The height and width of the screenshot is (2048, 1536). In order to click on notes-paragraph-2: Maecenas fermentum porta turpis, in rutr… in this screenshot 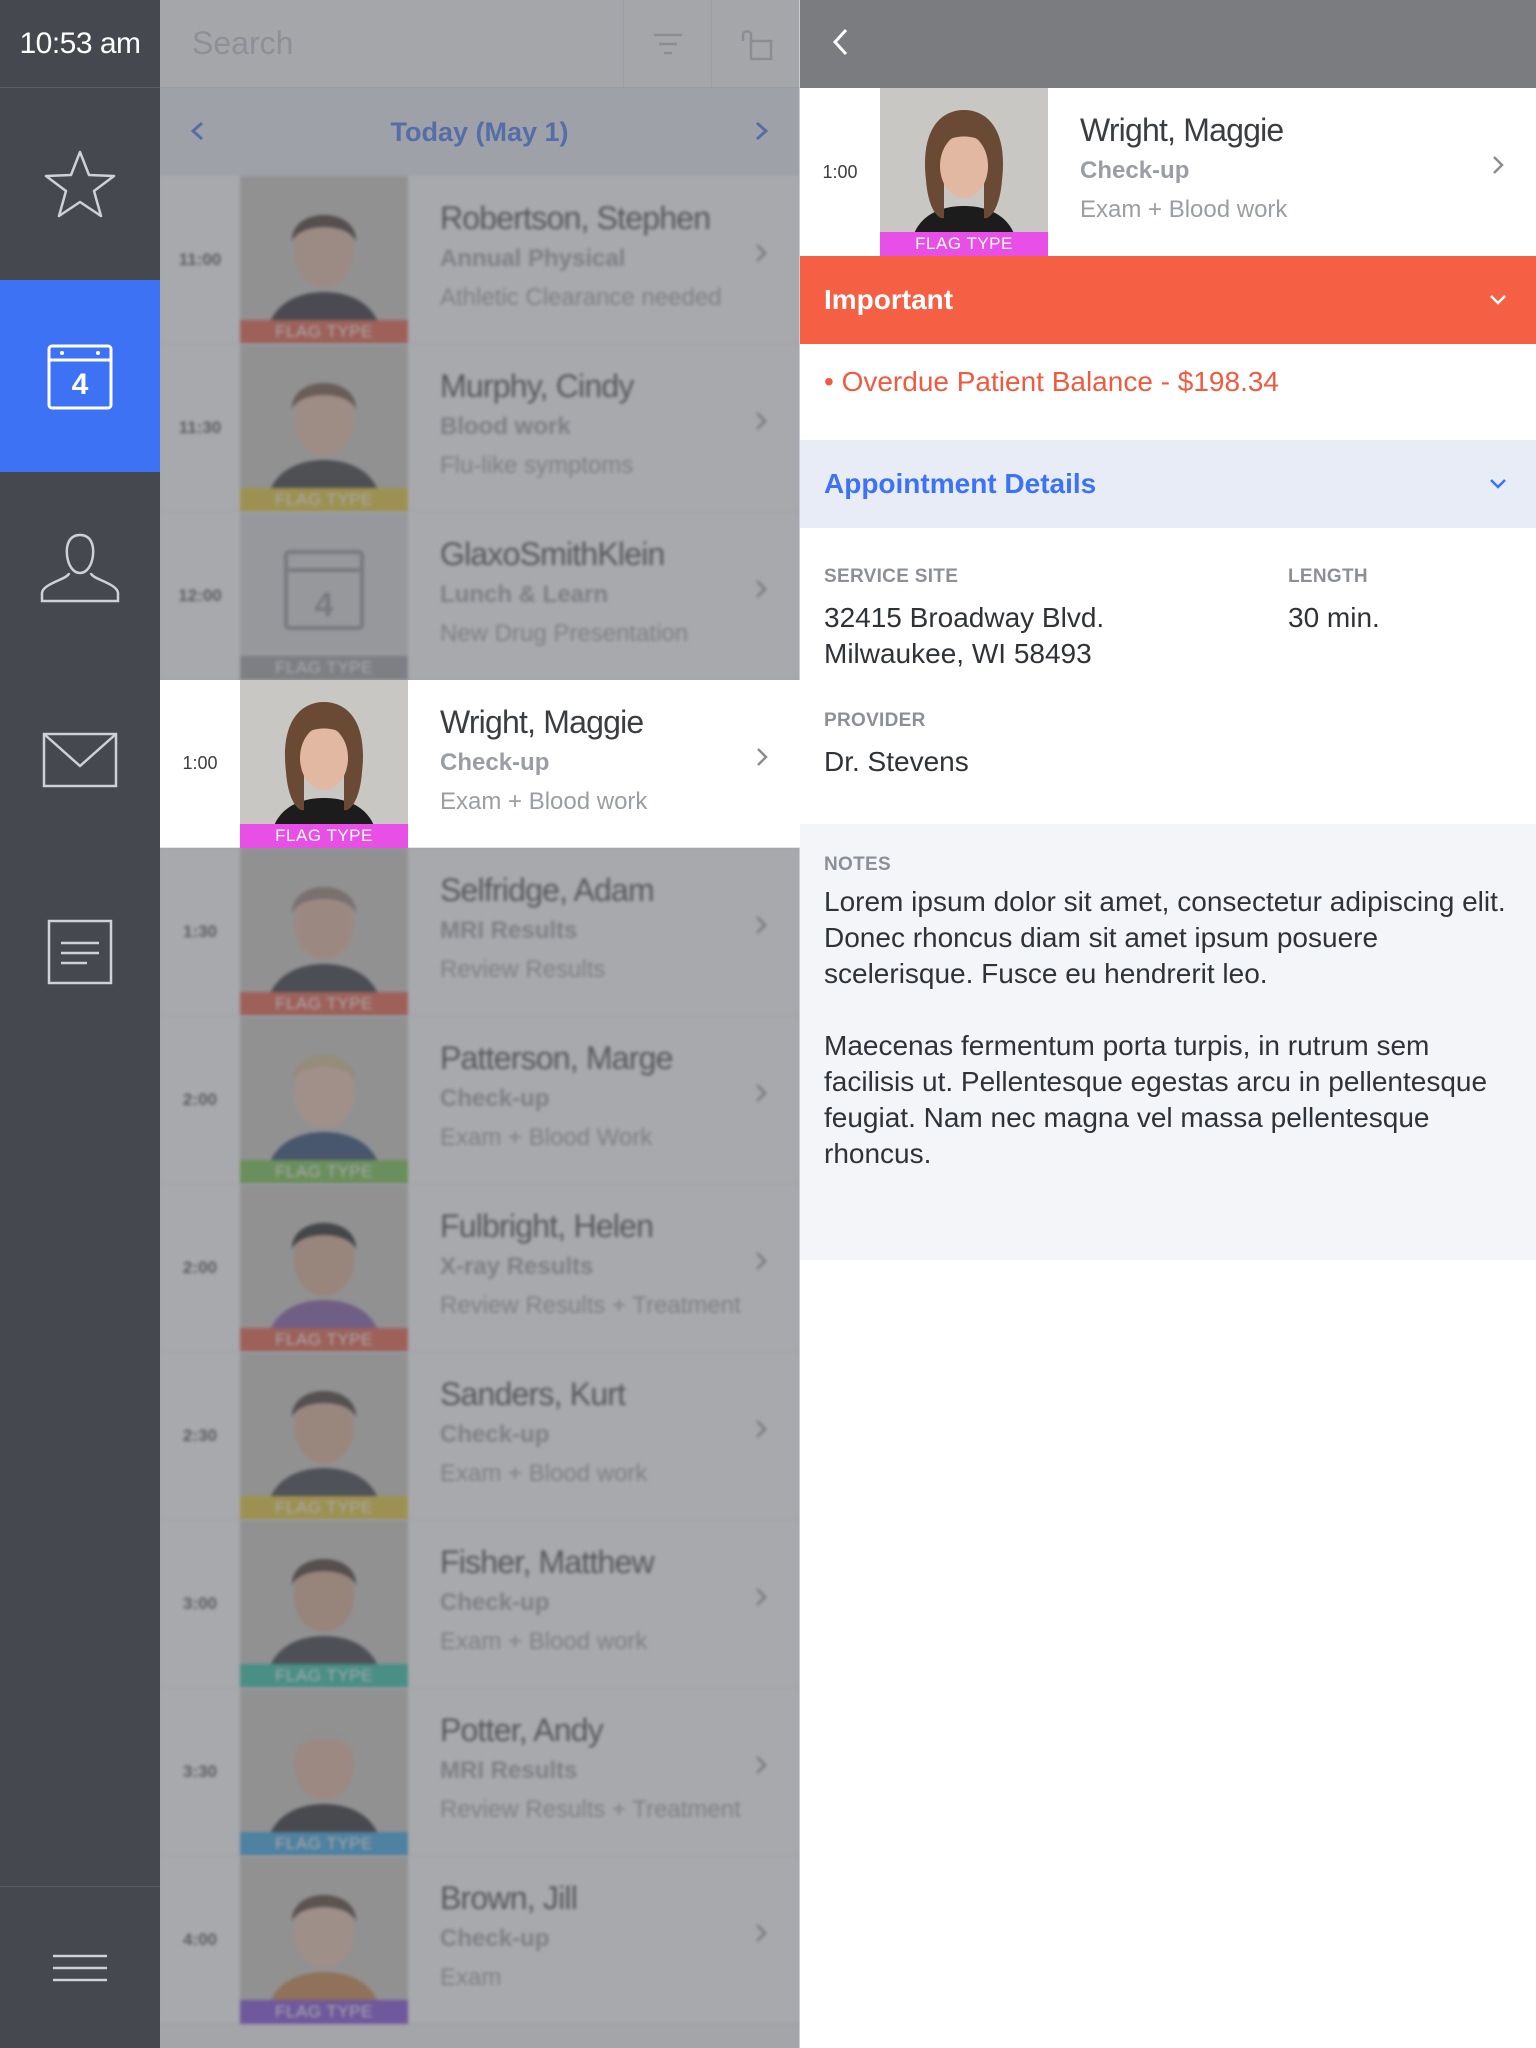, I will do `click(1156, 1099)`.